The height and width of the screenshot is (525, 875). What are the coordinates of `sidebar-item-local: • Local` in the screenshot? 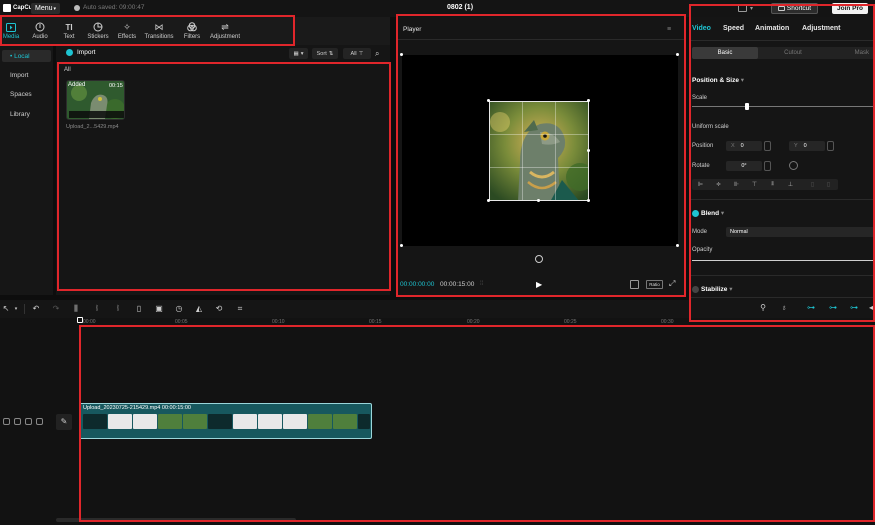 It's located at (26, 56).